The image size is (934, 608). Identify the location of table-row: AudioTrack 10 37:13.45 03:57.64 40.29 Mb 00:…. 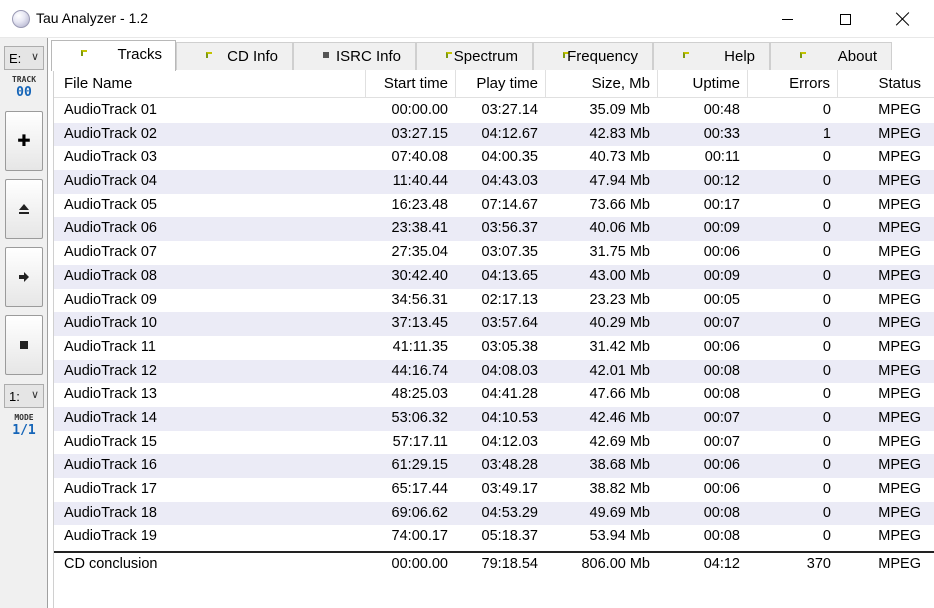
(494, 324).